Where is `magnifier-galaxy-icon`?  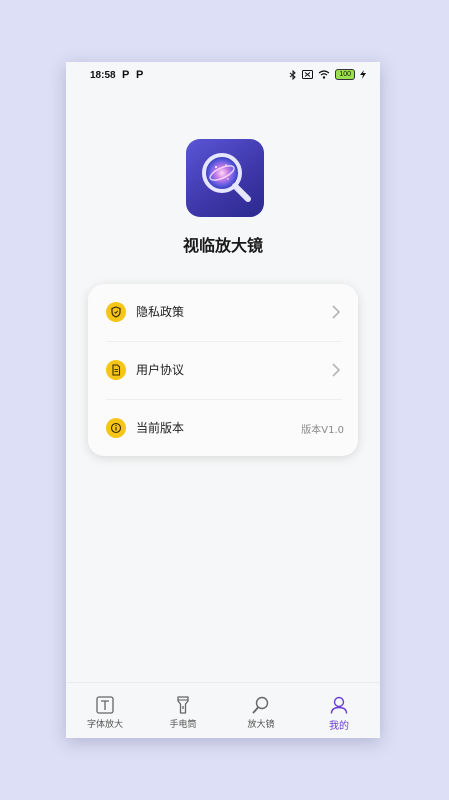
magnifier-galaxy-icon is located at coordinates (225, 178).